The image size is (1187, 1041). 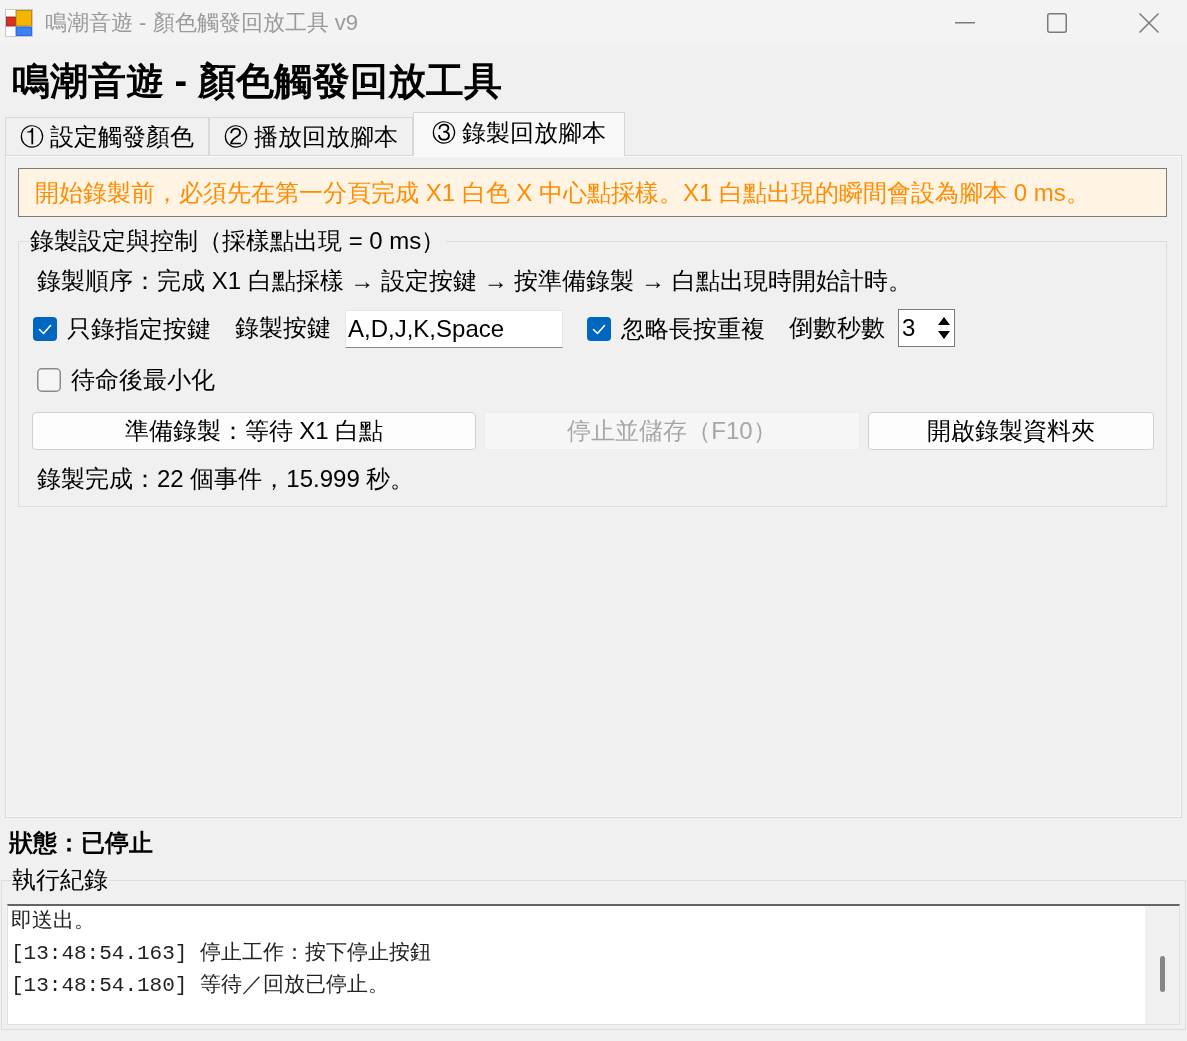 What do you see at coordinates (81, 843) in the screenshot?
I see `status-text: 狀態：已停止` at bounding box center [81, 843].